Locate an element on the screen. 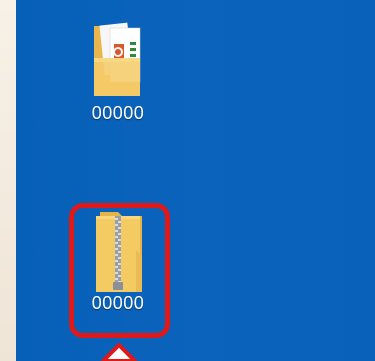 The width and height of the screenshot is (375, 361). arrow-up-icon is located at coordinates (119, 352).